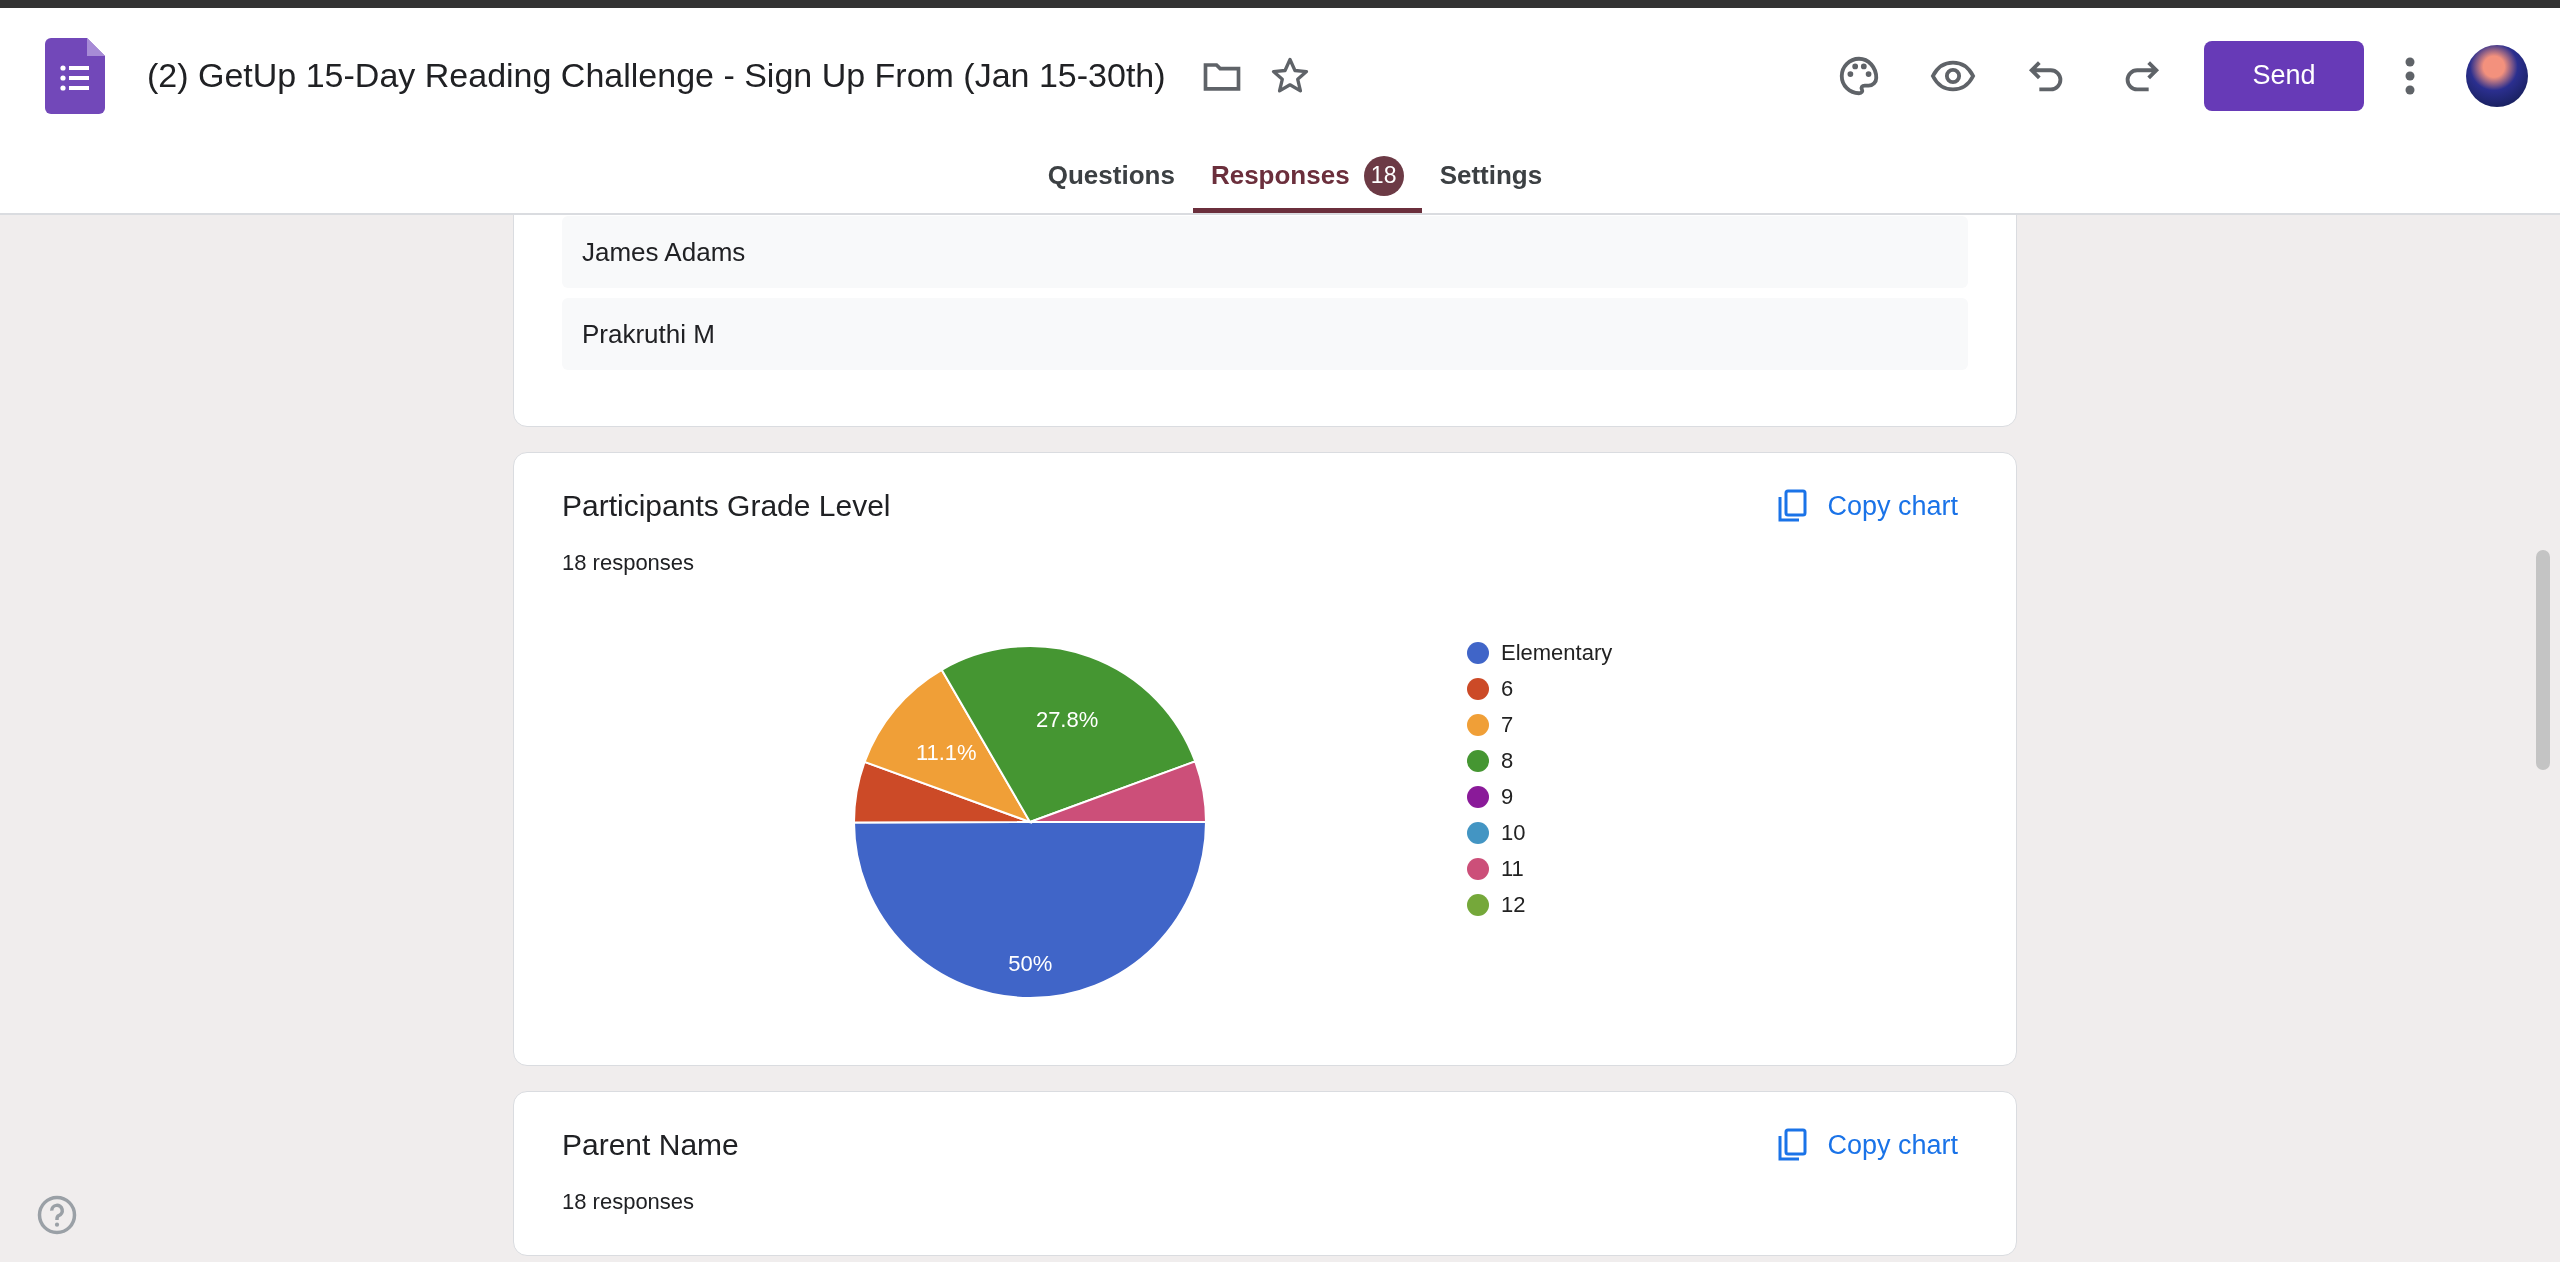 The image size is (2560, 1262). What do you see at coordinates (75, 75) in the screenshot?
I see `forms-logo-icon` at bounding box center [75, 75].